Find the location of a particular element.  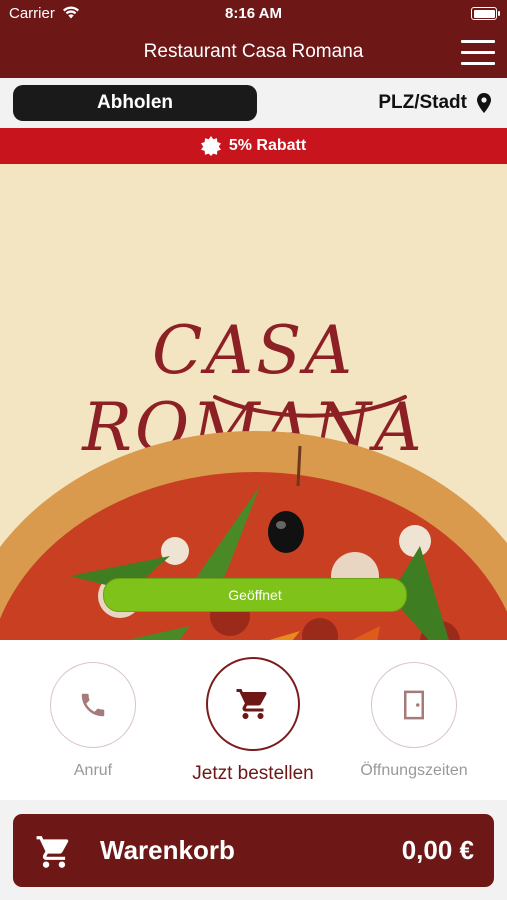

logo-swash is located at coordinates (310, 406).